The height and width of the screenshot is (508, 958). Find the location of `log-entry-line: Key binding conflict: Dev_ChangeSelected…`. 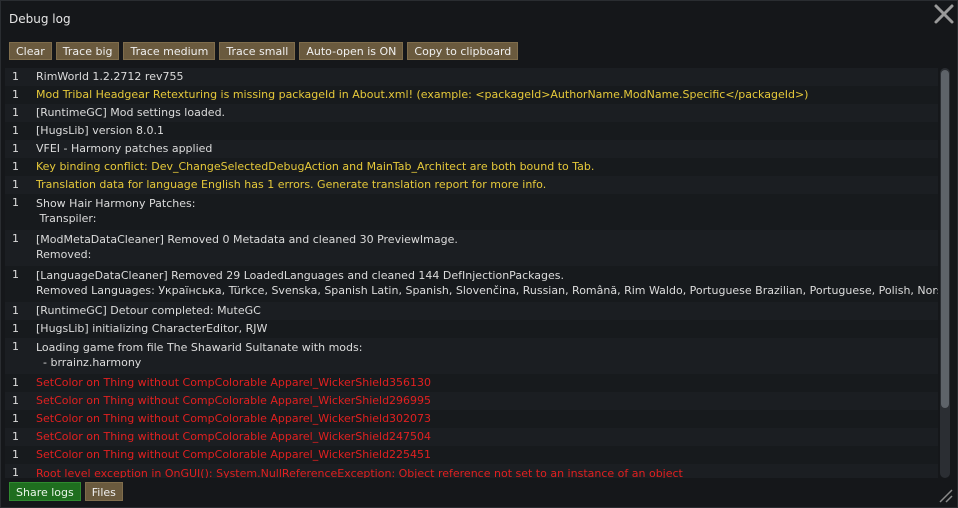

log-entry-line: Key binding conflict: Dev_ChangeSelected… is located at coordinates (315, 166).